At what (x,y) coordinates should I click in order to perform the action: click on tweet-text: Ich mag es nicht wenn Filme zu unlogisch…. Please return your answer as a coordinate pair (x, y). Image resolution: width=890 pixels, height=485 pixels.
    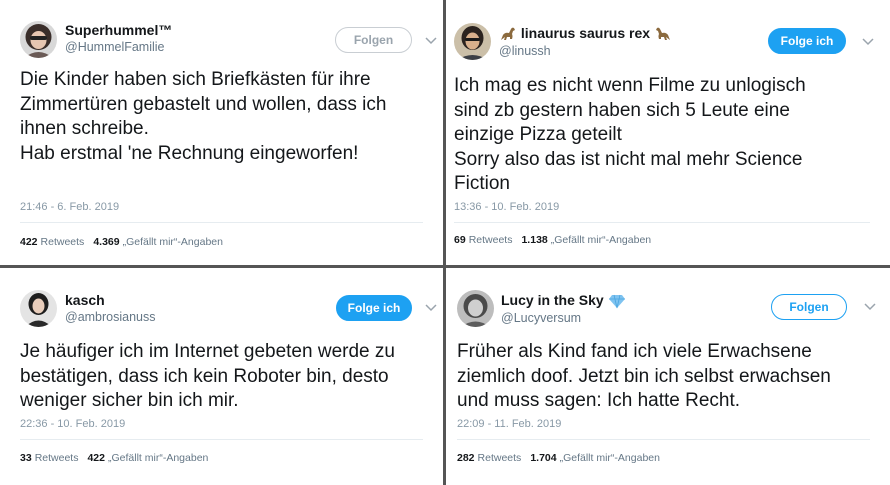
    Looking at the image, I should click on (630, 134).